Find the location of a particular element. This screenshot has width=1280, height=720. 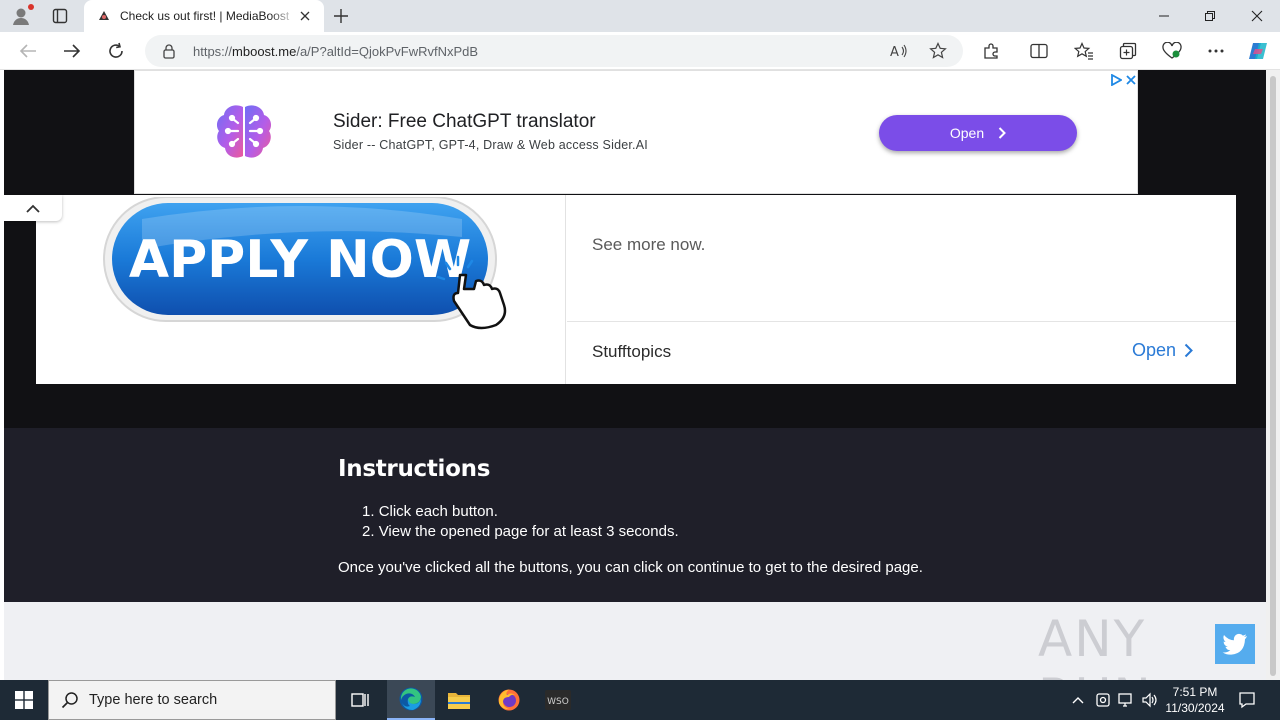

twitter-share-button is located at coordinates (1235, 644).